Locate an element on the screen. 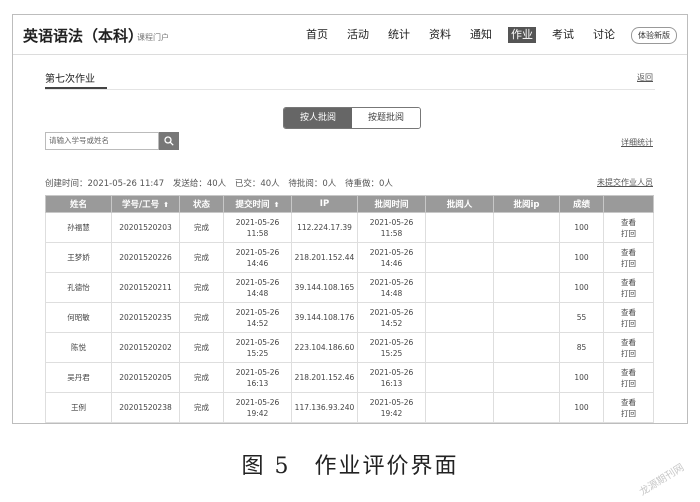  submit-time-text: 14:52 is located at coordinates (257, 323).